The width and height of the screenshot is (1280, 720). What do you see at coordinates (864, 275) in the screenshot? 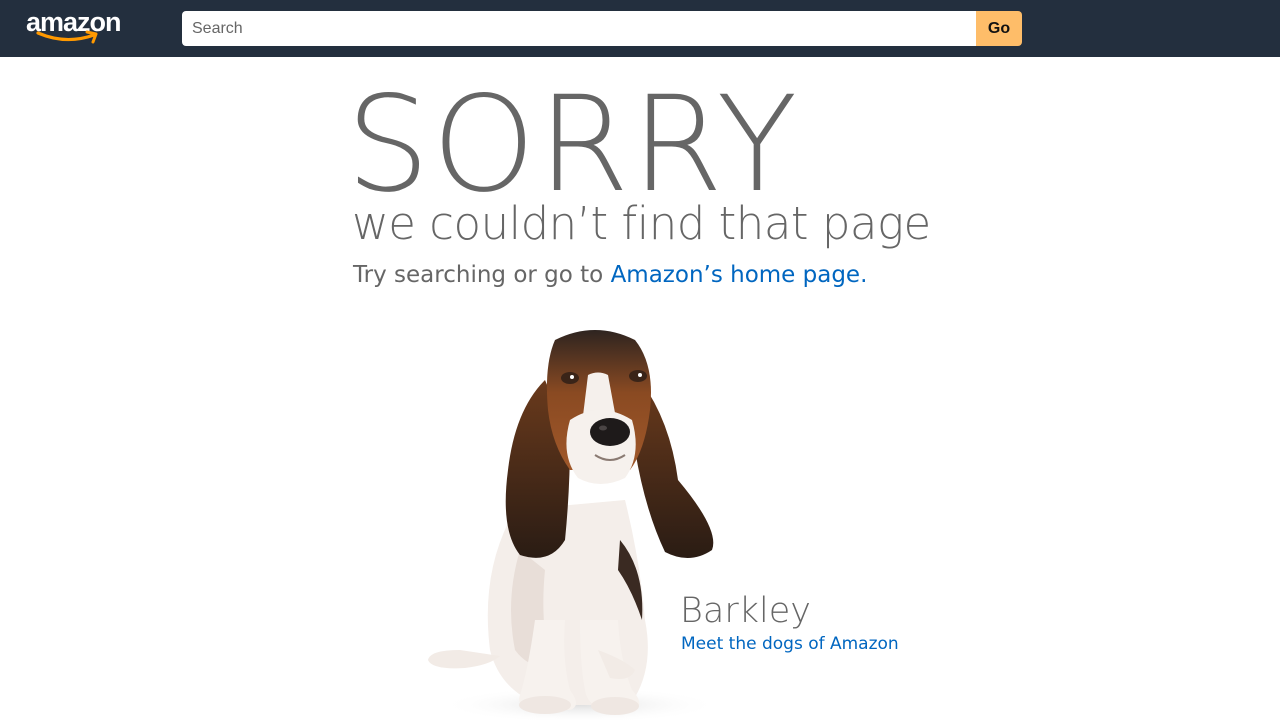
I see `try-searching-suffix: .` at bounding box center [864, 275].